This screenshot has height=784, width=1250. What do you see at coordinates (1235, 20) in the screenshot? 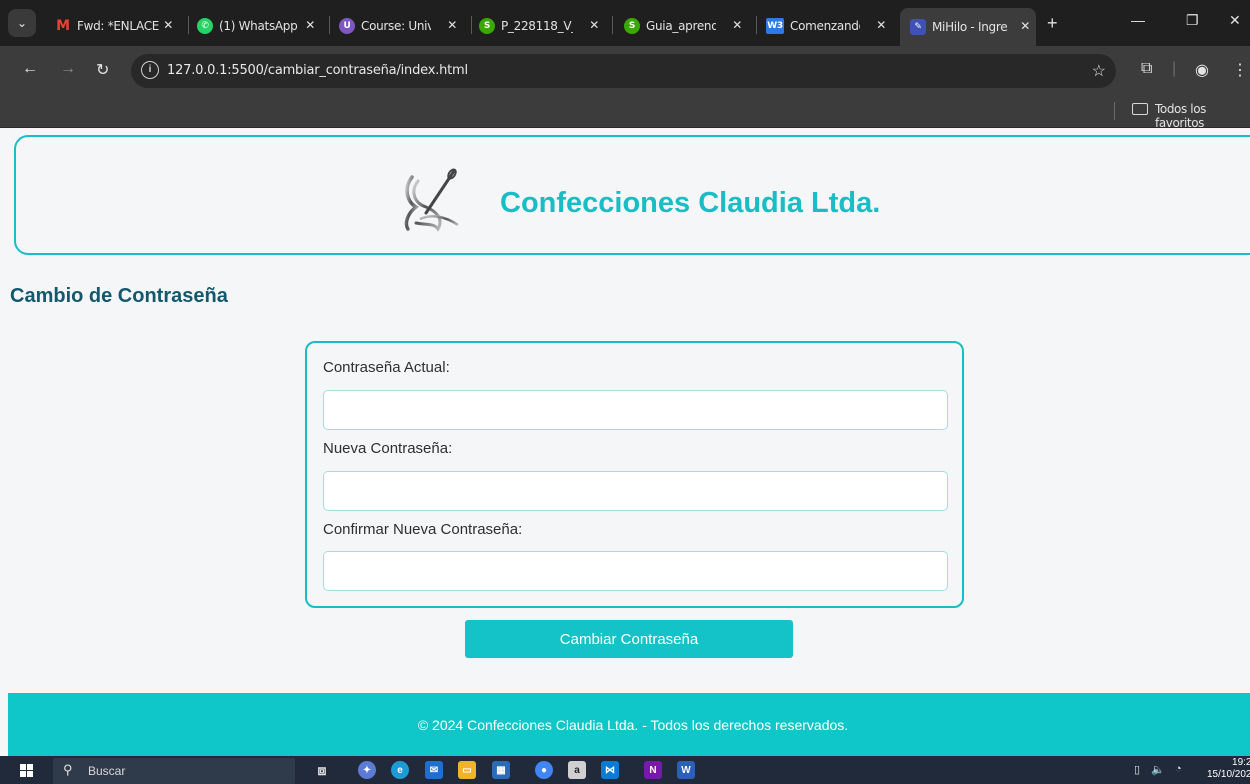
I see `close-window-icon: ✕` at bounding box center [1235, 20].